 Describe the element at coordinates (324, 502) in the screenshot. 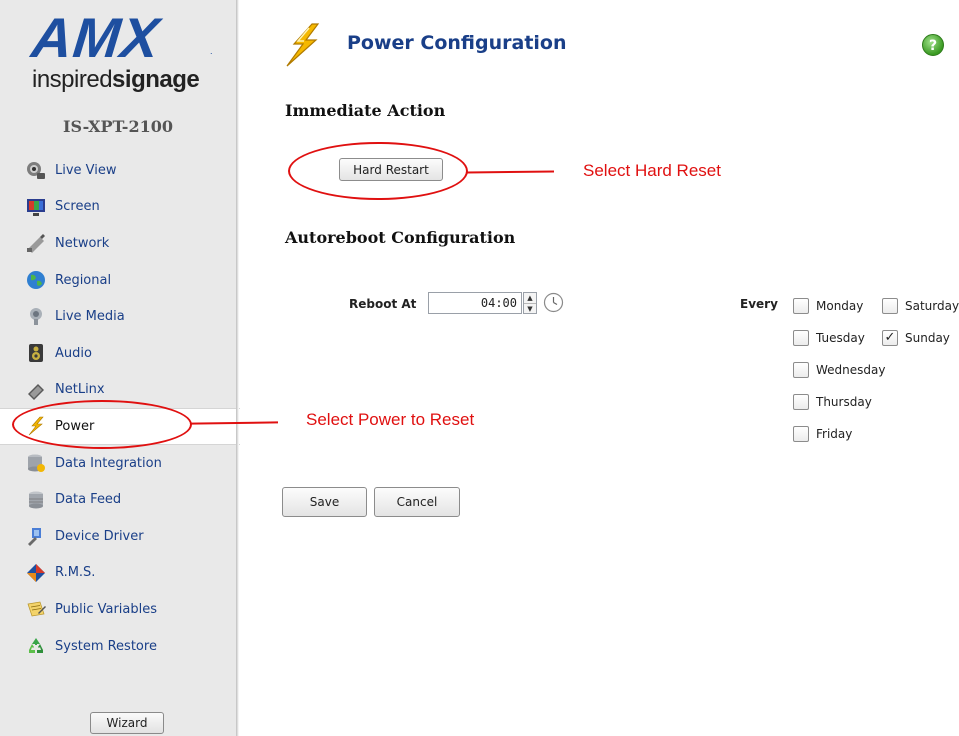

I see `save-button: Save` at that location.